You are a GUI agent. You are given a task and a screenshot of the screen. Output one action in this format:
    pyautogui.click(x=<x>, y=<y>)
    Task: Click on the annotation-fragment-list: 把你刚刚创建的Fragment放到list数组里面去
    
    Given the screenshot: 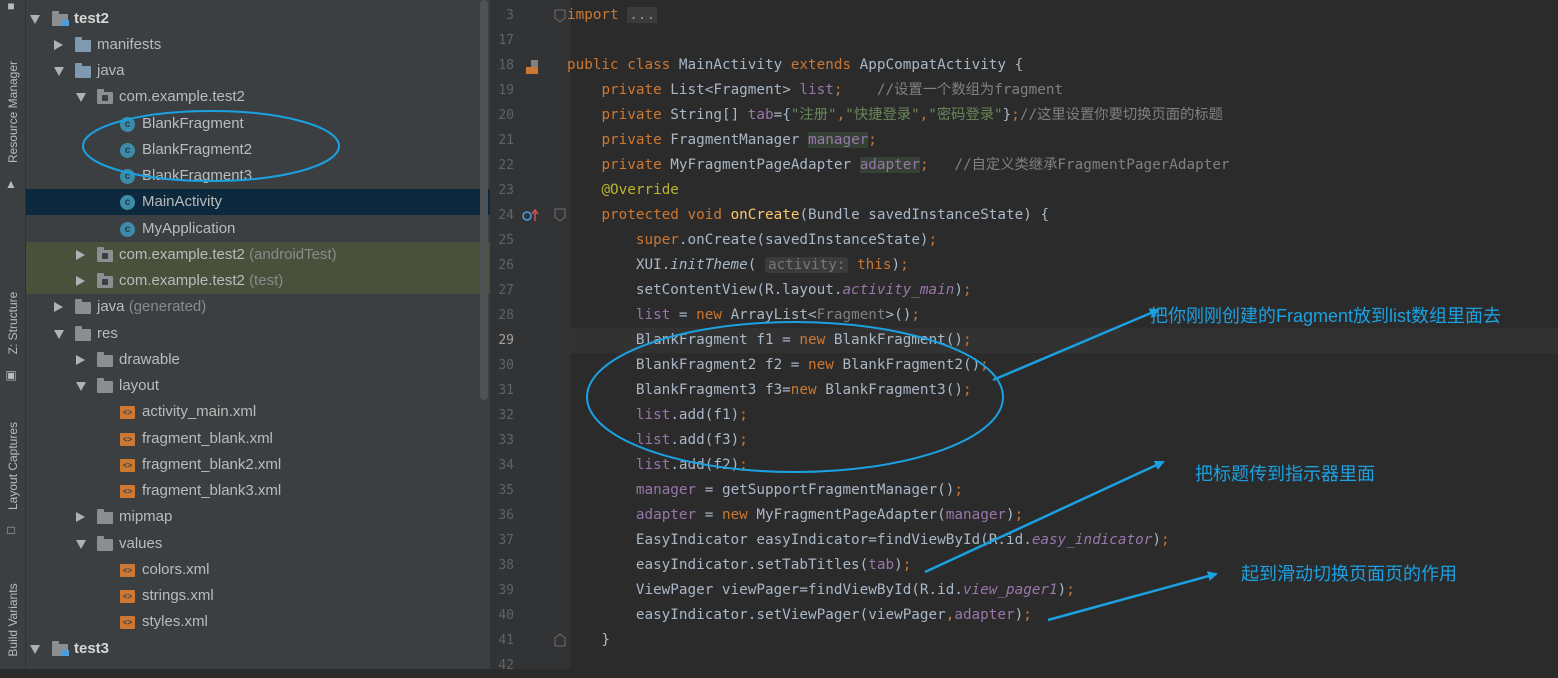 What is the action you would take?
    pyautogui.click(x=1326, y=316)
    